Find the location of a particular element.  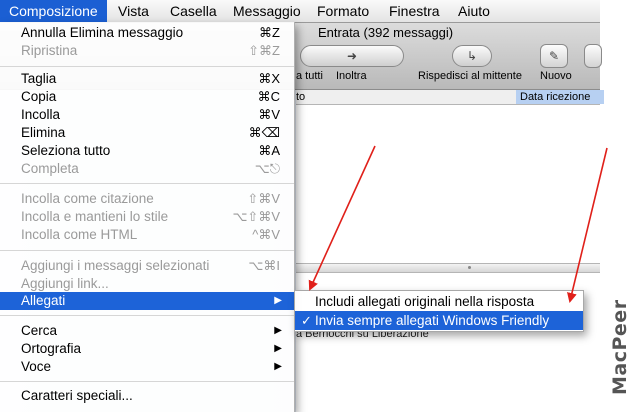

menu-item-shortcut: ⌥⎋ is located at coordinates (267, 168).